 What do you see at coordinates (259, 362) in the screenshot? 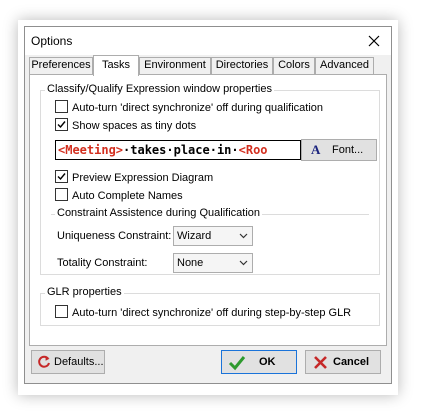
I see `ok-button: OK` at bounding box center [259, 362].